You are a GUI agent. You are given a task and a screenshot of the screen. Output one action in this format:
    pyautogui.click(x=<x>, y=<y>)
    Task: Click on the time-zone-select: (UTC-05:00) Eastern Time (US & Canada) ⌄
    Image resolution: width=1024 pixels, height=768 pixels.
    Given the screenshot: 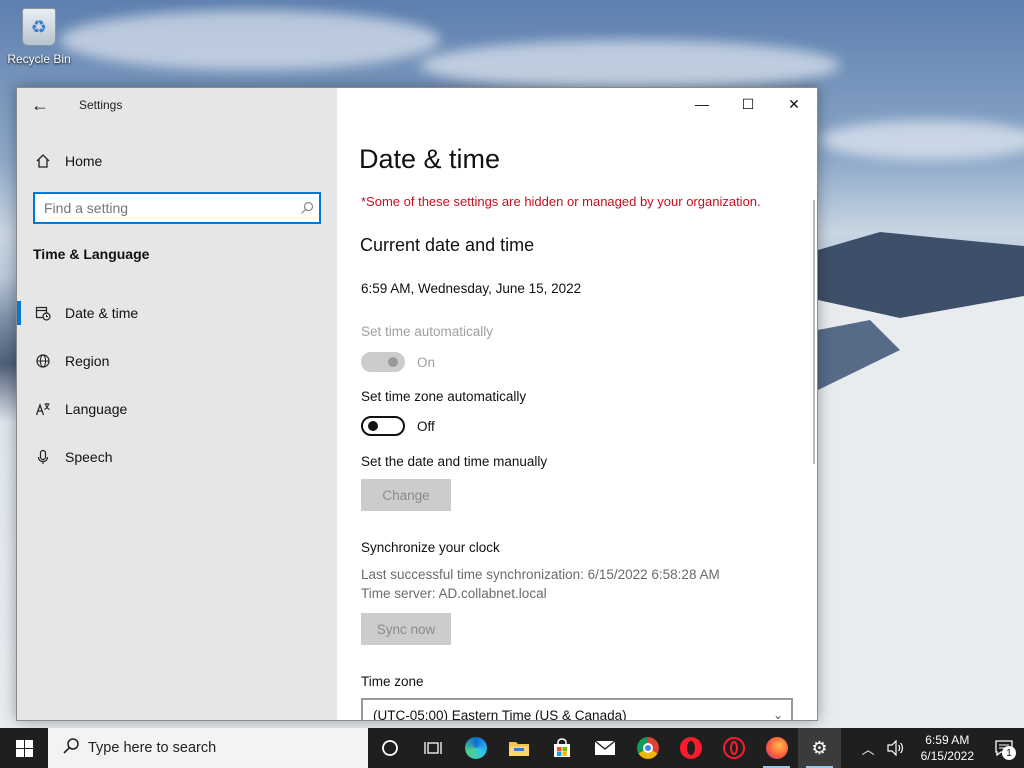 What is the action you would take?
    pyautogui.click(x=577, y=709)
    